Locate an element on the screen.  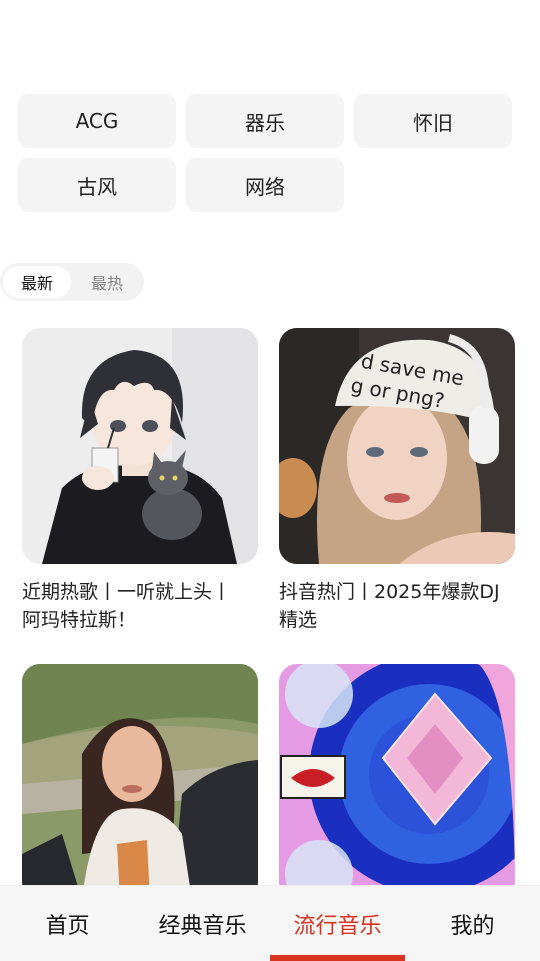
bottom-tab-bar: 首页 经典音乐 流行音乐 我的 is located at coordinates (270, 923).